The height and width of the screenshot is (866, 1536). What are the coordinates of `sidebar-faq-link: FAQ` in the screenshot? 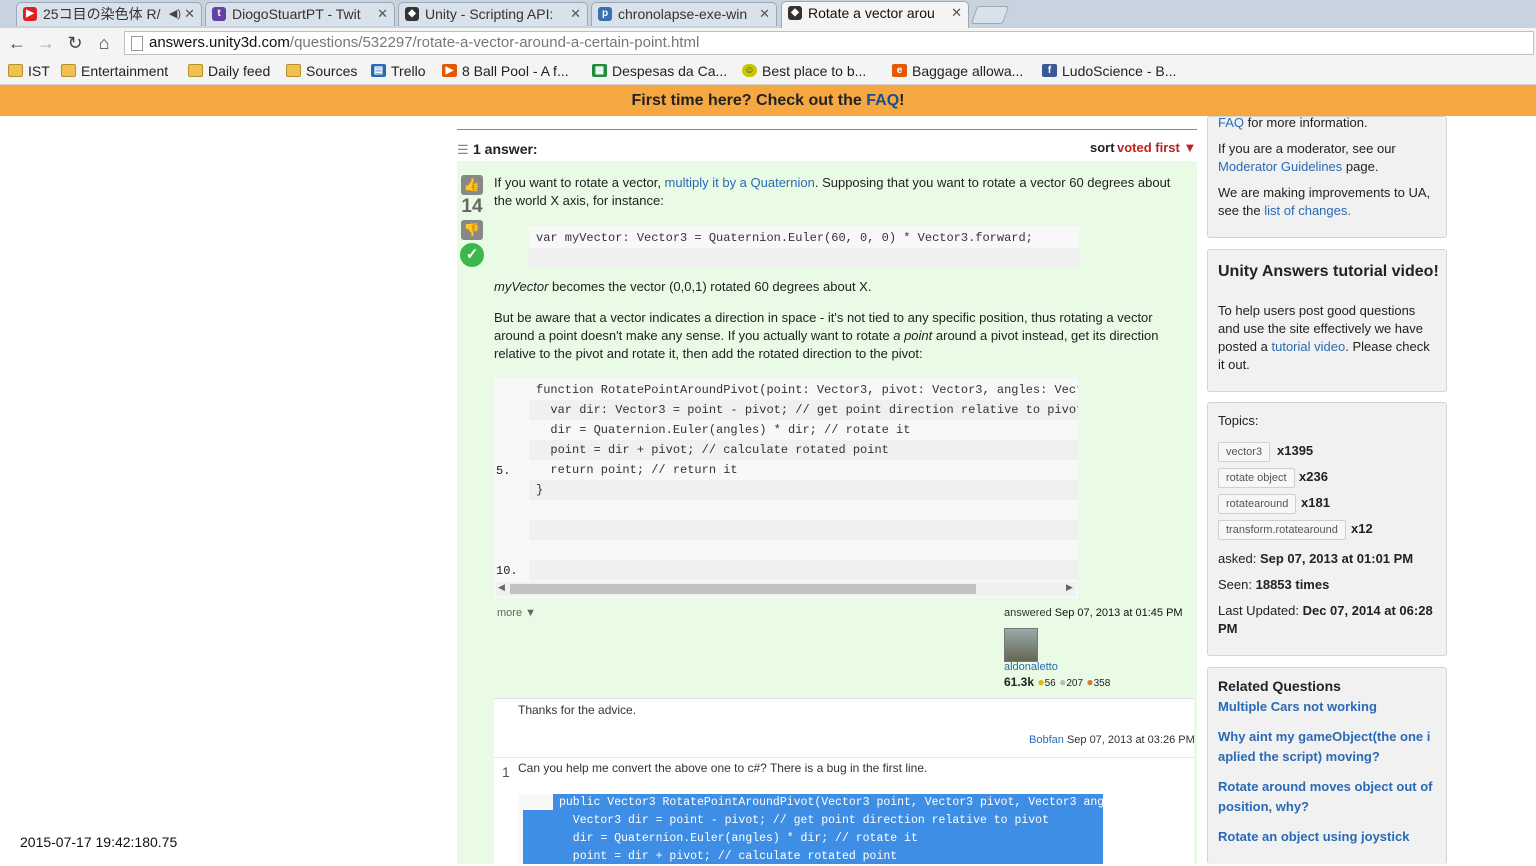 It's located at (1231, 122).